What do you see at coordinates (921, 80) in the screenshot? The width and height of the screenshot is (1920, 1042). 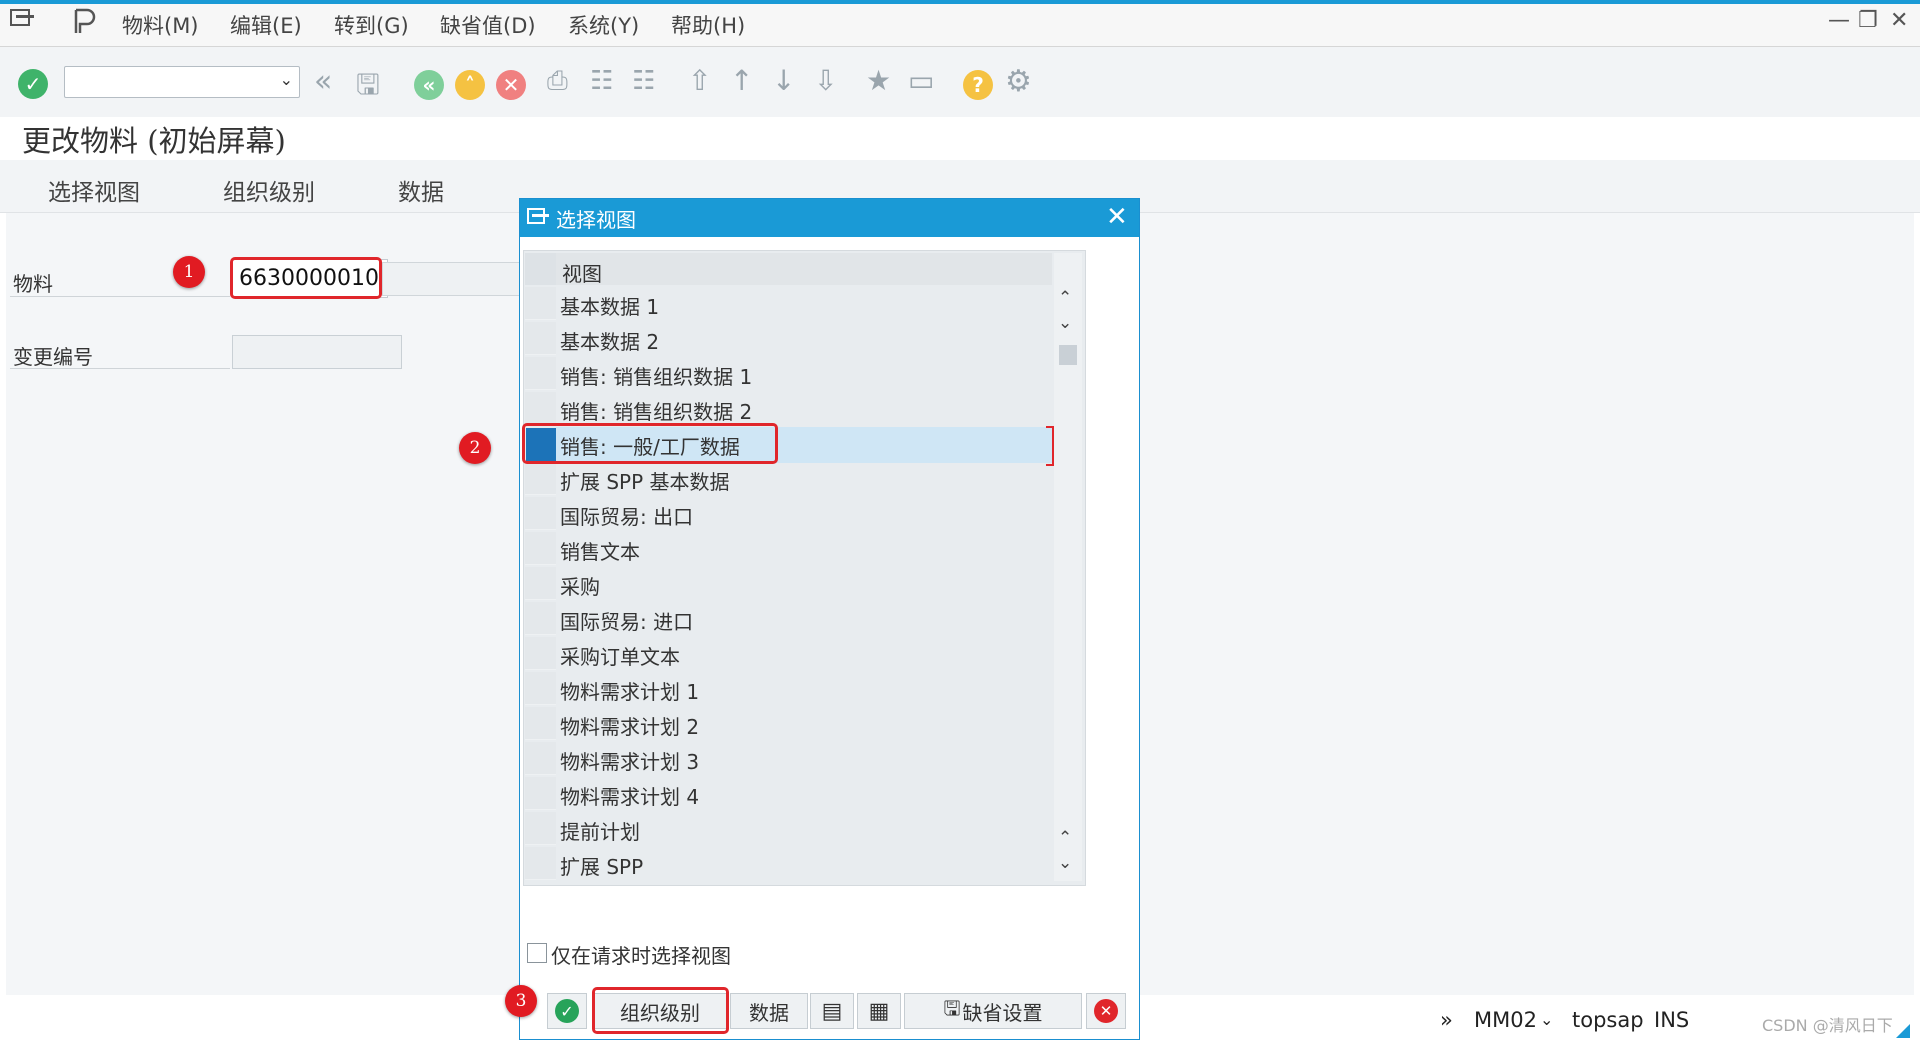 I see `shortcut-icon: ▭` at bounding box center [921, 80].